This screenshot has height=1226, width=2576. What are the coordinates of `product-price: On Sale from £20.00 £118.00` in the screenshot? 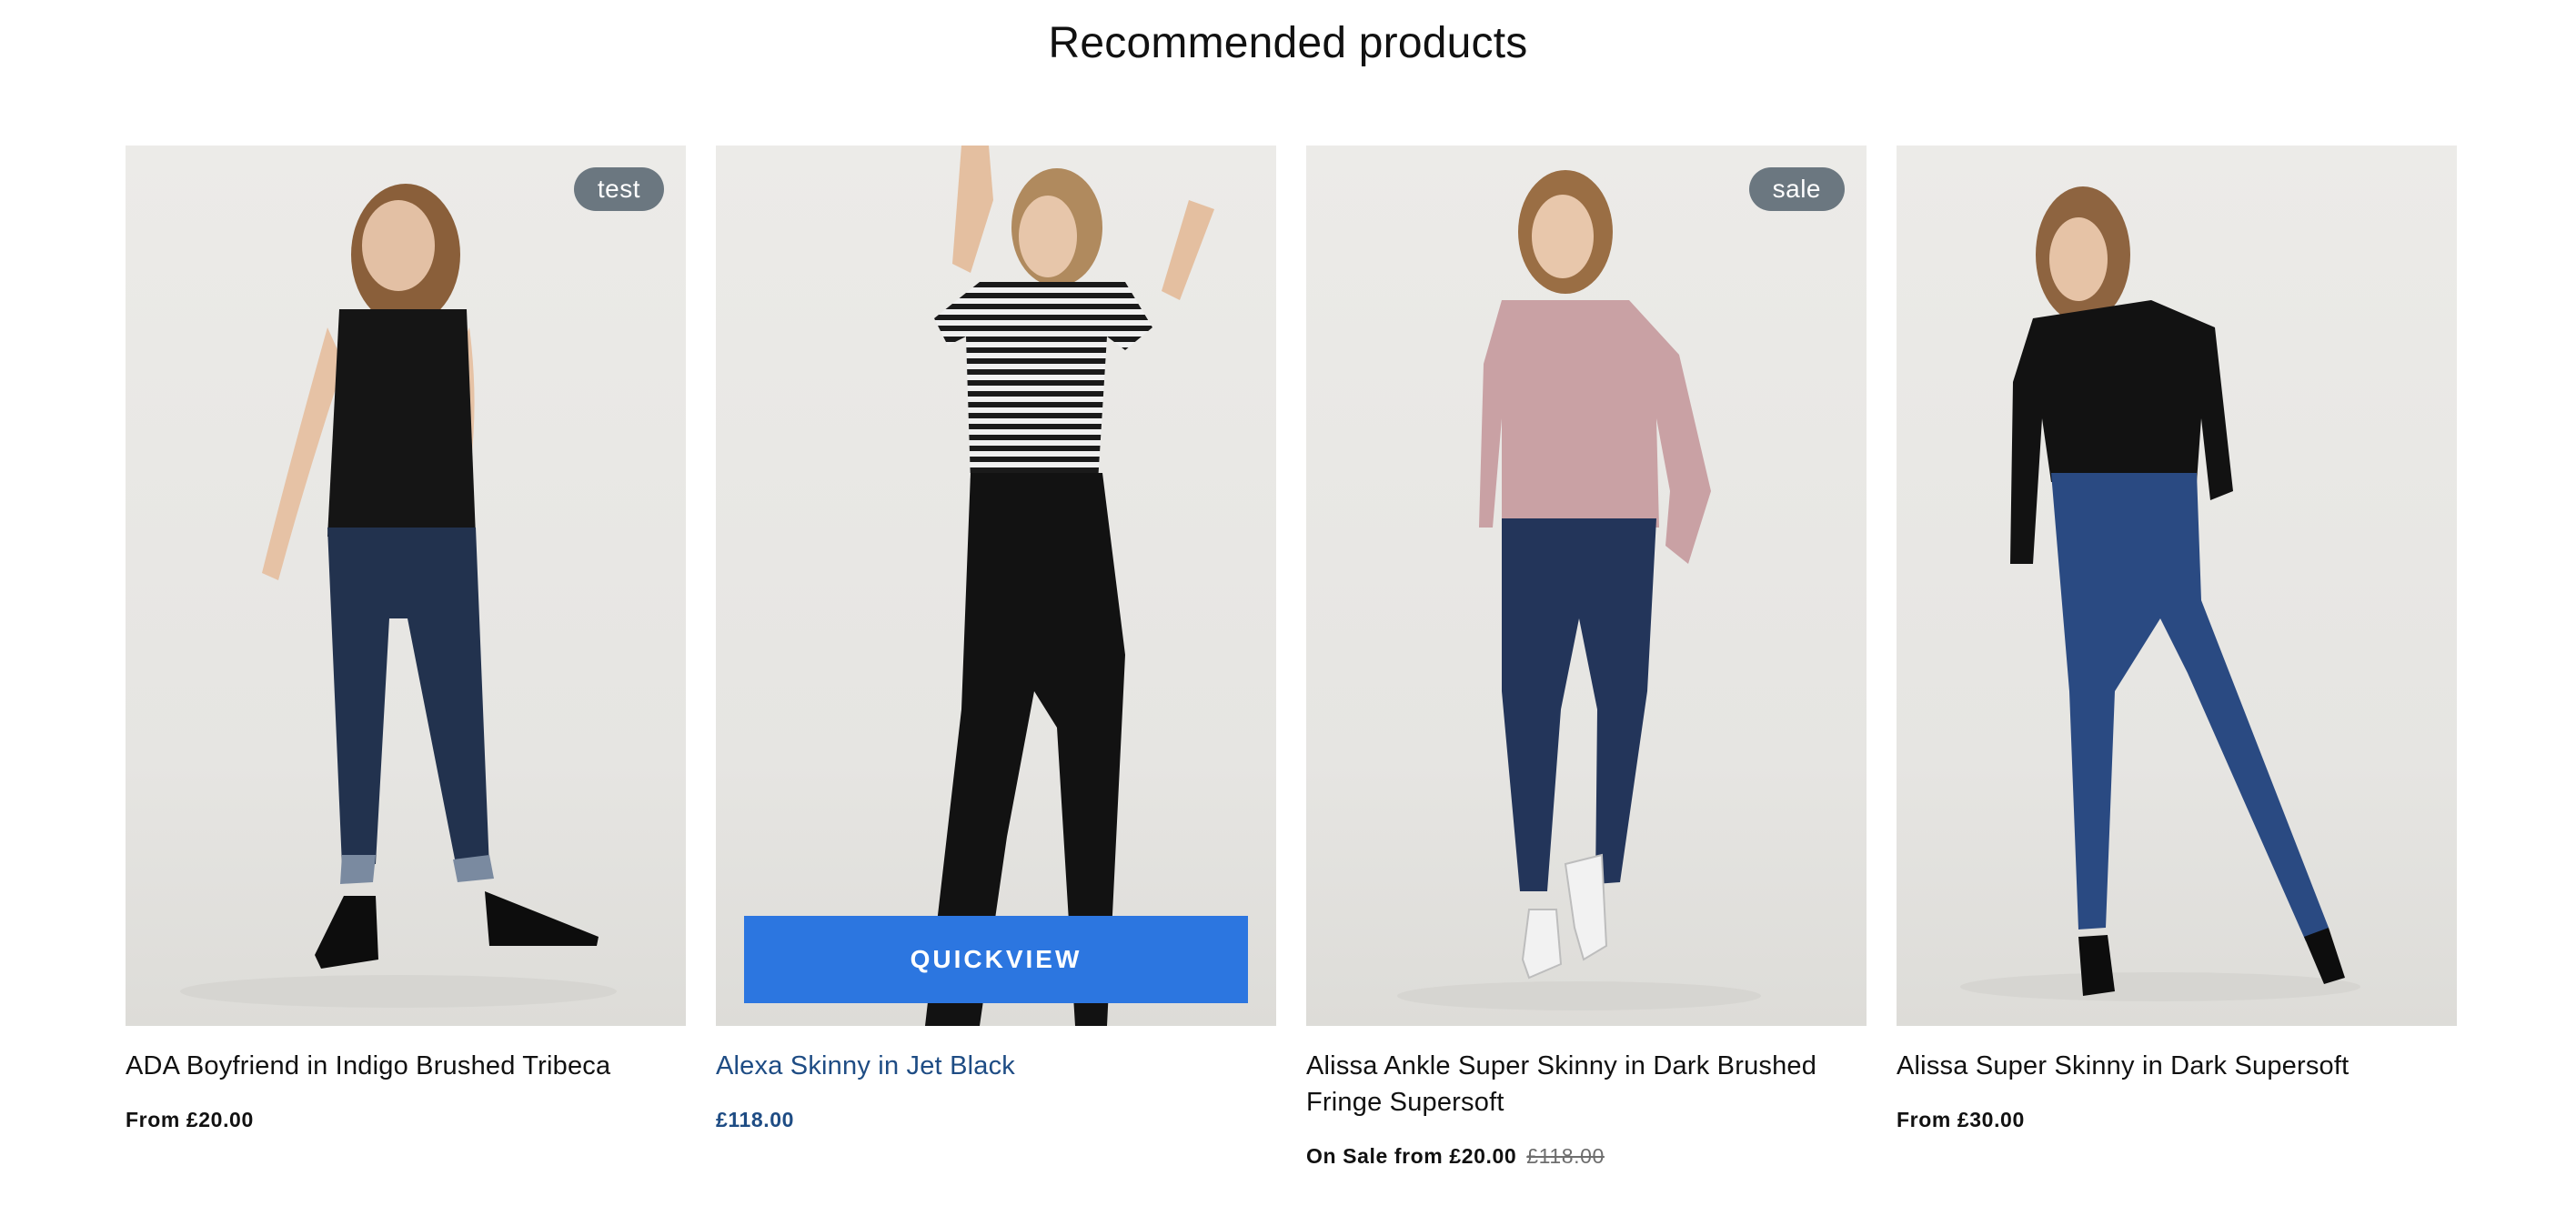 It's located at (1586, 1156).